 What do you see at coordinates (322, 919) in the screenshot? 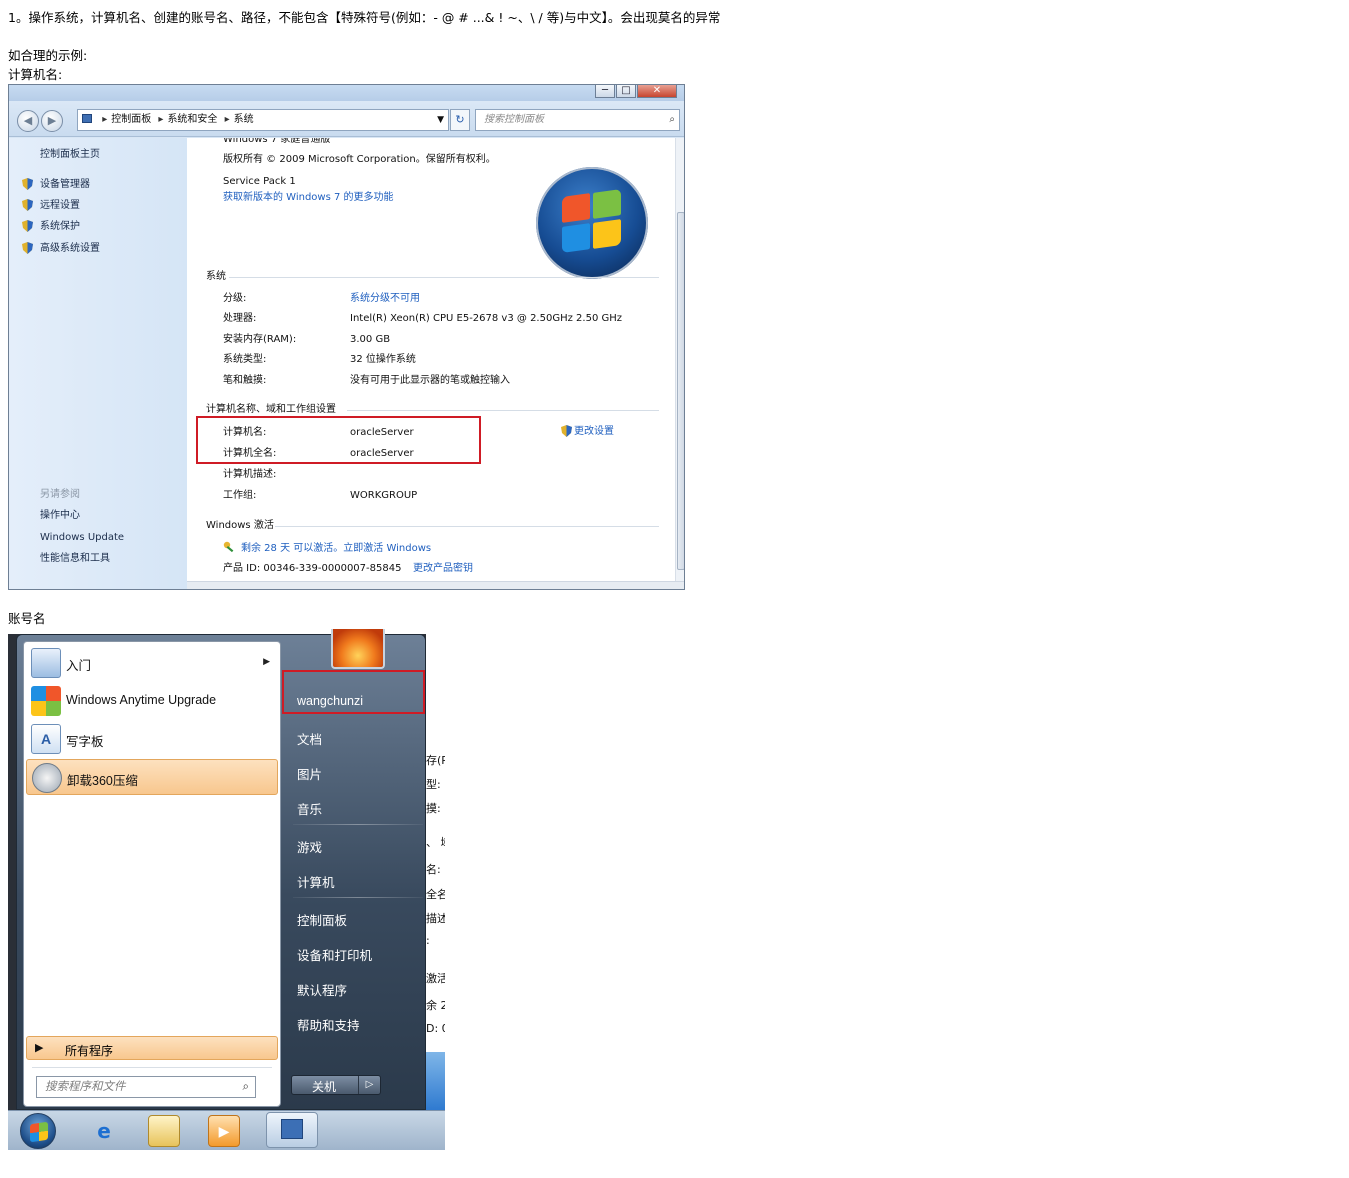
I see `control-panel-link: 控制面板` at bounding box center [322, 919].